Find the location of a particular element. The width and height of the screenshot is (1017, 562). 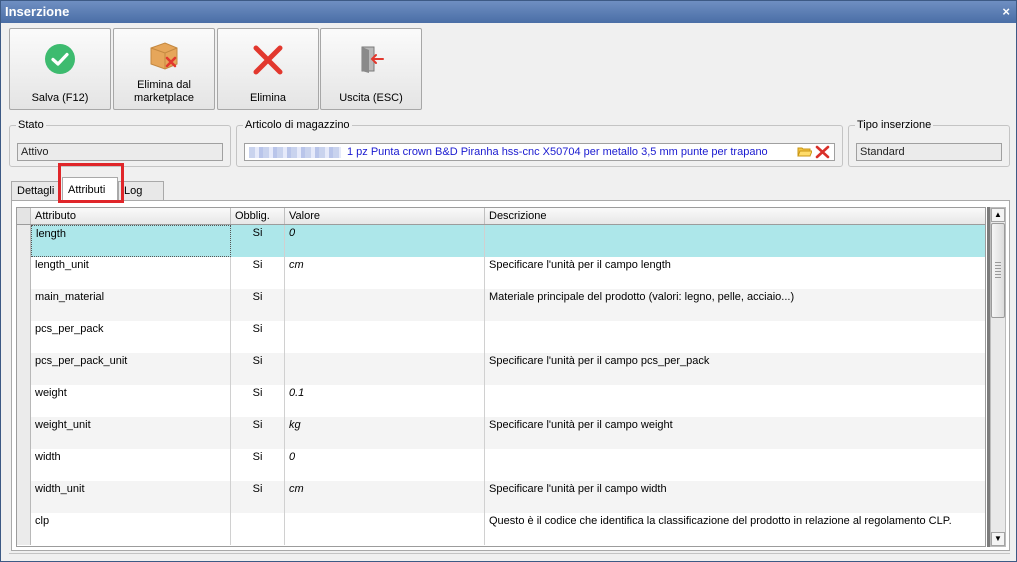

cell-valore: kg is located at coordinates (385, 433).